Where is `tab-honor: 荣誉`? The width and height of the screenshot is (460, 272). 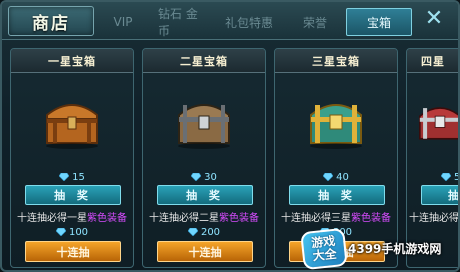
tab-honor: 荣誉 is located at coordinates (315, 22).